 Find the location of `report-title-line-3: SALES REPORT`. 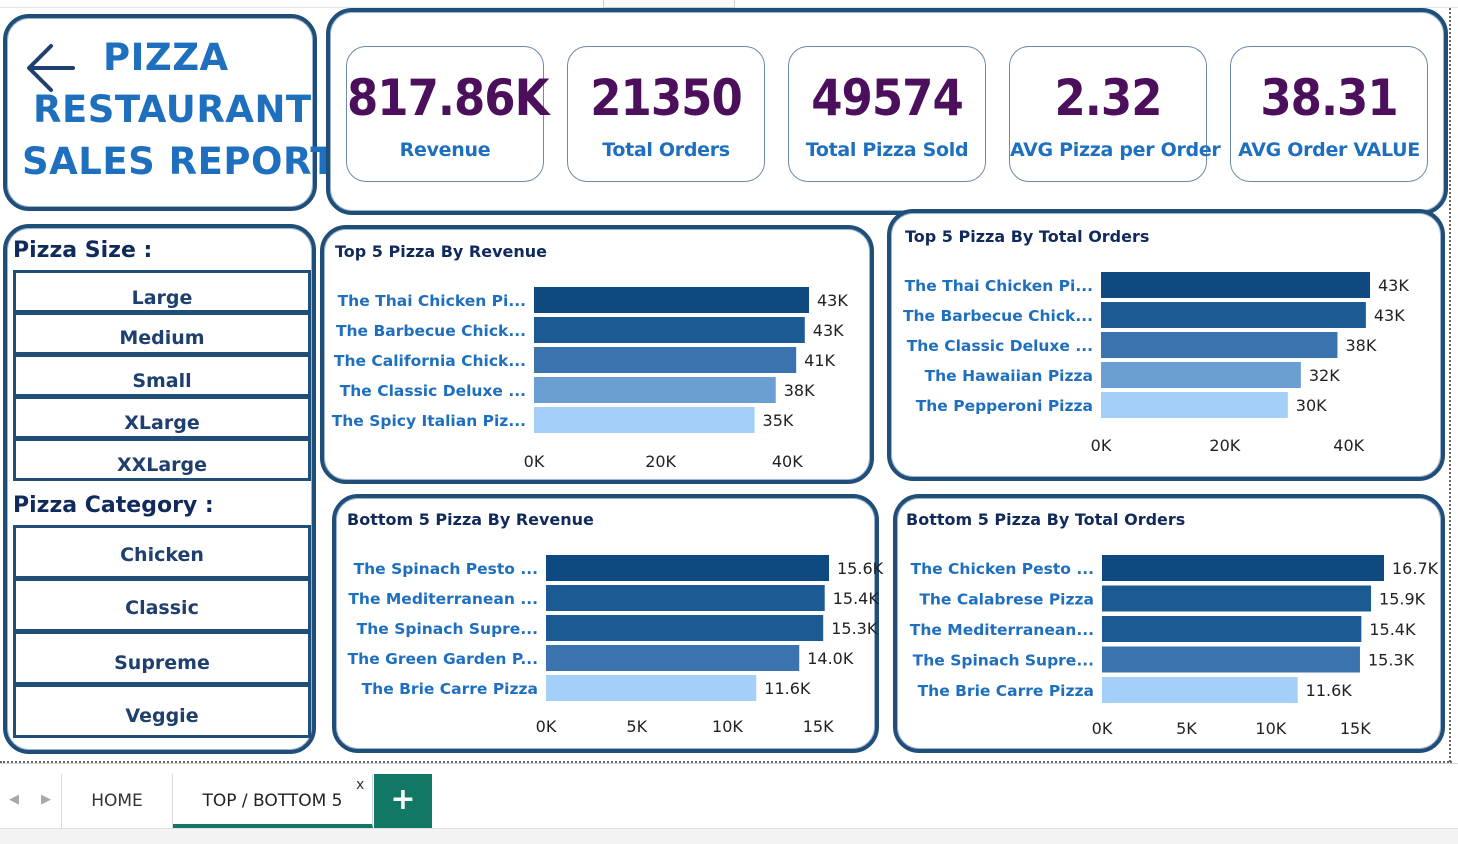

report-title-line-3: SALES REPORT is located at coordinates (179, 161).